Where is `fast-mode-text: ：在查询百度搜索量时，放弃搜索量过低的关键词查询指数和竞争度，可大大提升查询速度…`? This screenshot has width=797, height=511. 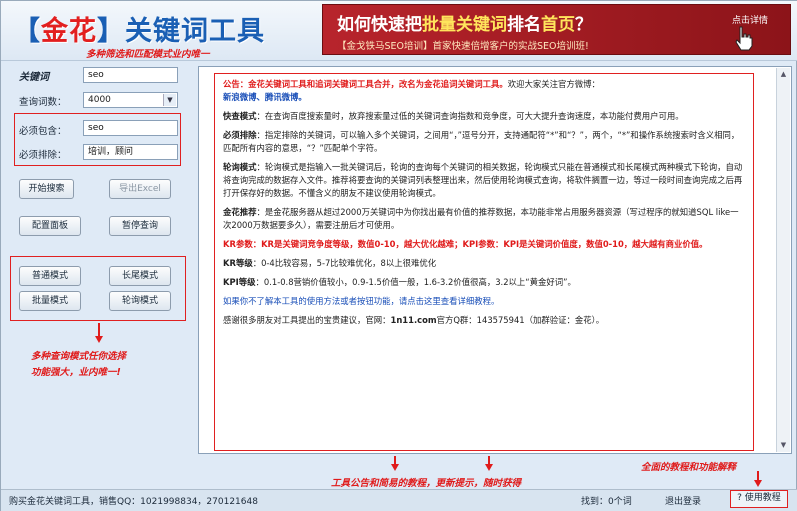
fast-mode-text: ：在查询百度搜索量时，放弃搜索量过低的关键词查询指数和竞争度，可大大提升查询速度… is located at coordinates (470, 116).